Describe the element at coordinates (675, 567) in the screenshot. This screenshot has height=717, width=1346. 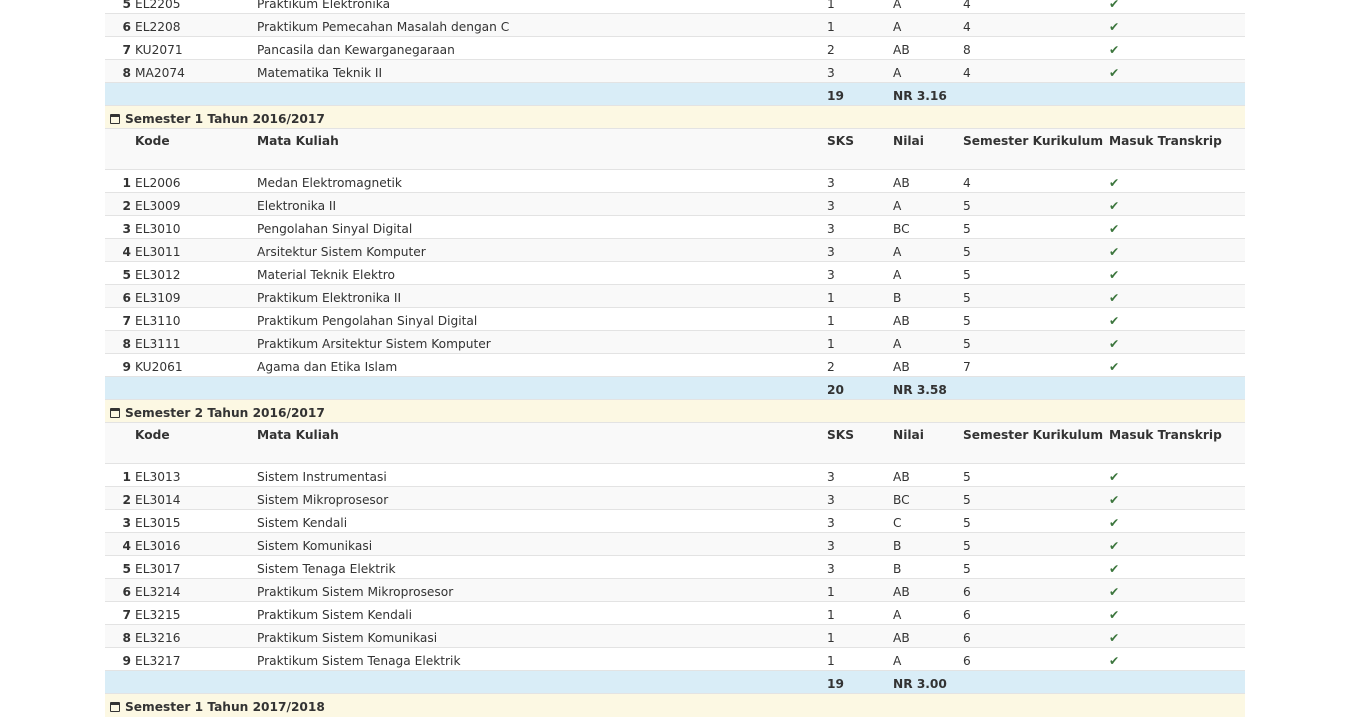
I see `table-row: 5 EL3017 Sistem Tenaga Elektrik 3 B 5 ✔` at that location.